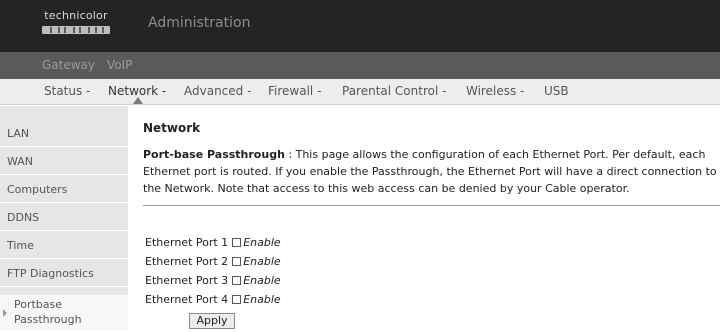  What do you see at coordinates (64, 245) in the screenshot?
I see `sidebar-item-time: Time` at bounding box center [64, 245].